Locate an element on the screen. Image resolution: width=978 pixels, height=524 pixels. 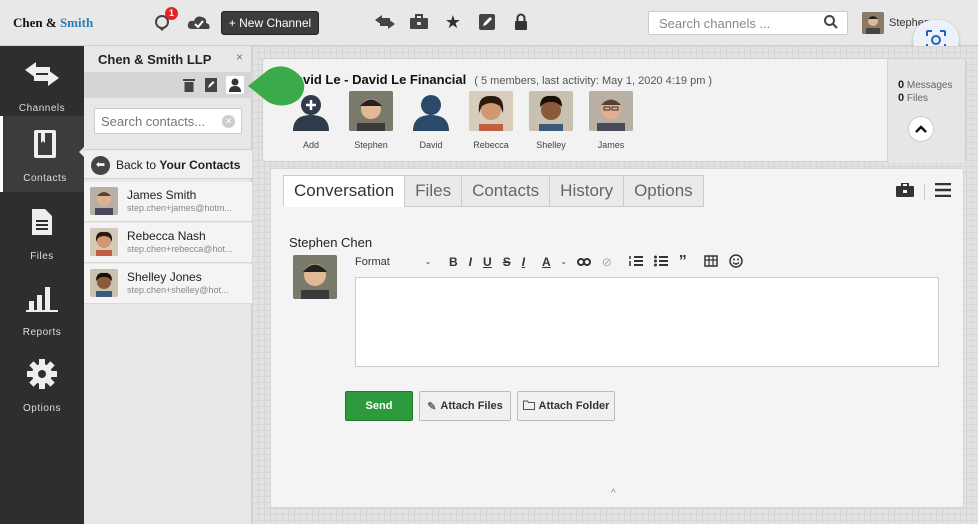
tab-history: History is located at coordinates (587, 191).